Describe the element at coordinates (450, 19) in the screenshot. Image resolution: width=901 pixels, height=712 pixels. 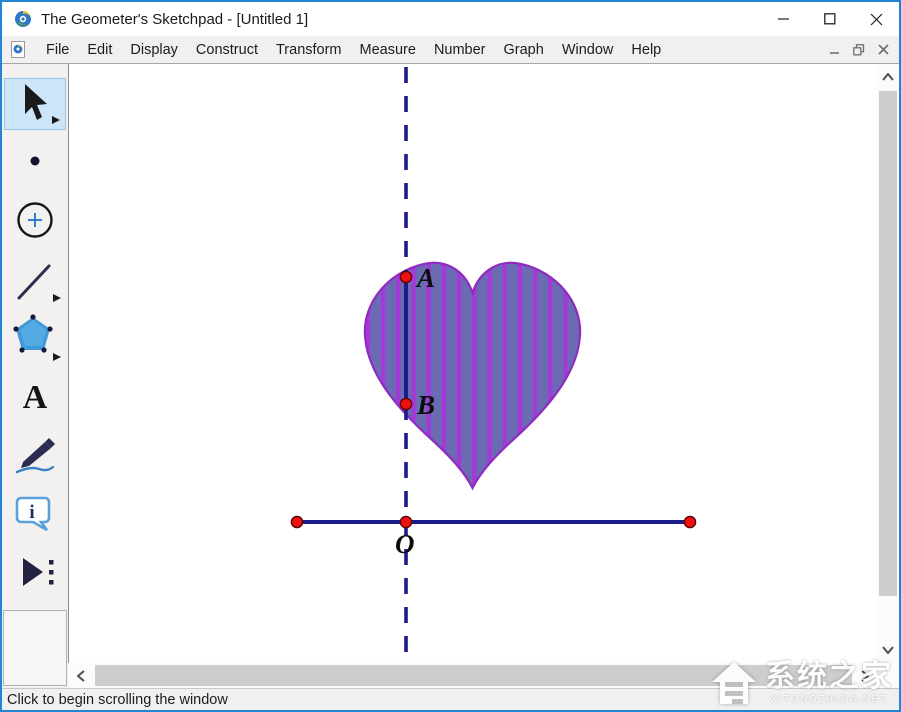
I see `title-bar: The Geometer's Sketchpad - [Untitled 1]` at that location.